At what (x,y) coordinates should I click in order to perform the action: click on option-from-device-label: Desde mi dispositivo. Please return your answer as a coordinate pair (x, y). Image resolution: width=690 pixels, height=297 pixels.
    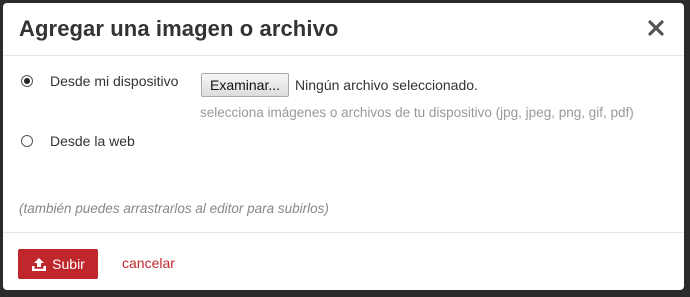
    Looking at the image, I should click on (114, 81).